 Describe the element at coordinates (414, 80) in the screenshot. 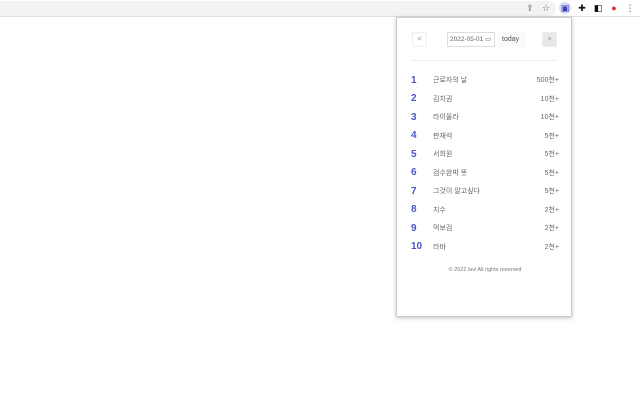

I see `rank: 1` at that location.